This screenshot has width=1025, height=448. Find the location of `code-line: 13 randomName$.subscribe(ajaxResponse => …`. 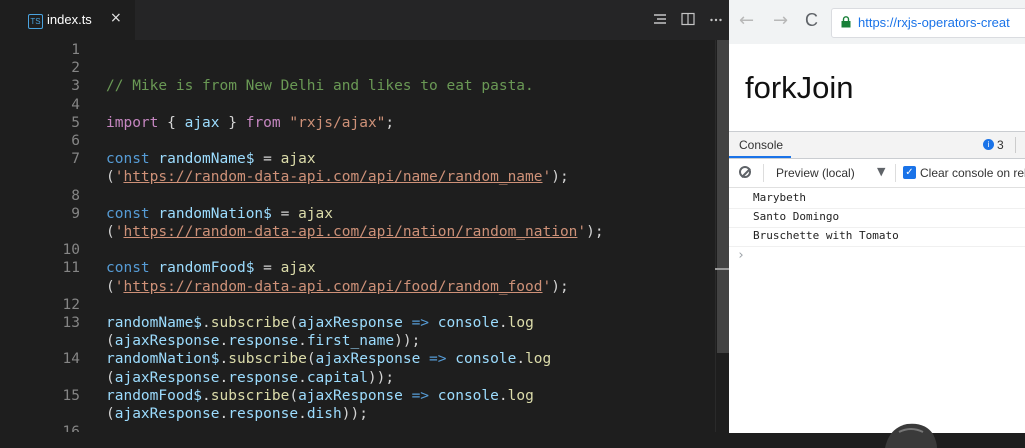

code-line: 13 randomName$.subscribe(ajaxResponse => … is located at coordinates (357, 324).